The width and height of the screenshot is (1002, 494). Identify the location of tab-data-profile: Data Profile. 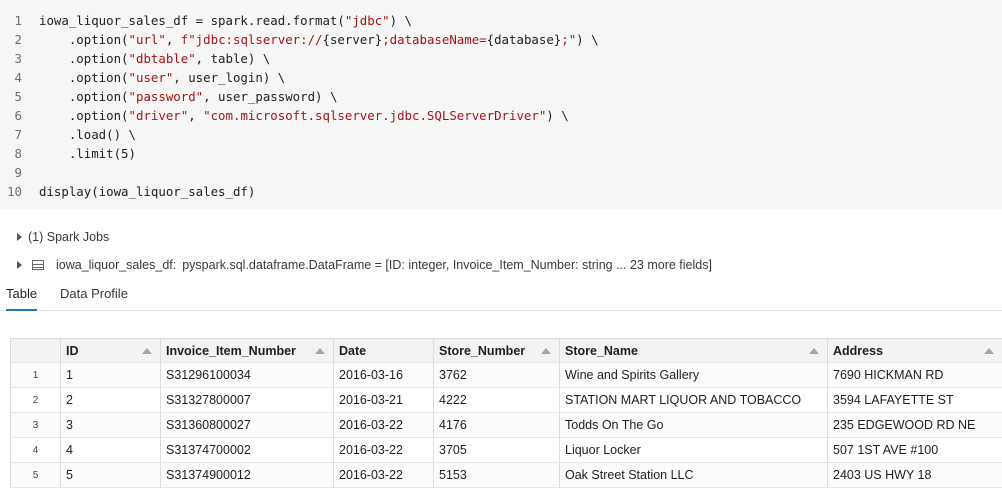
(94, 297).